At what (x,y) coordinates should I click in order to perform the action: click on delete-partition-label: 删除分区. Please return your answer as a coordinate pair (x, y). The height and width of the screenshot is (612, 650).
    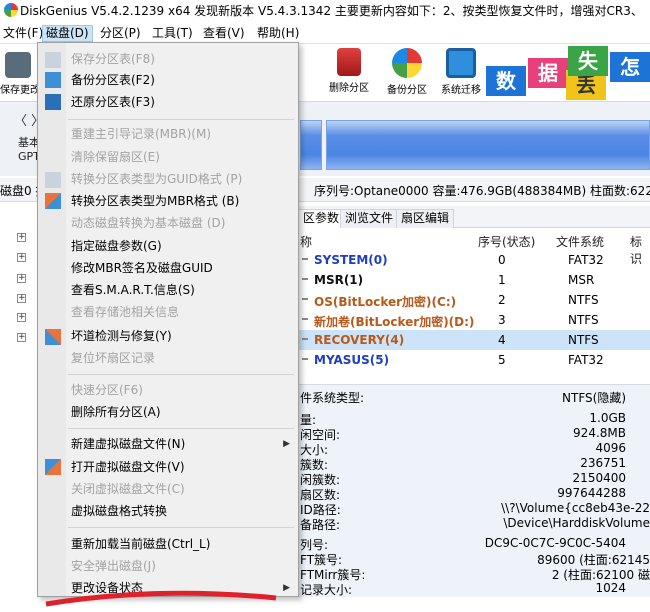
    Looking at the image, I should click on (349, 88).